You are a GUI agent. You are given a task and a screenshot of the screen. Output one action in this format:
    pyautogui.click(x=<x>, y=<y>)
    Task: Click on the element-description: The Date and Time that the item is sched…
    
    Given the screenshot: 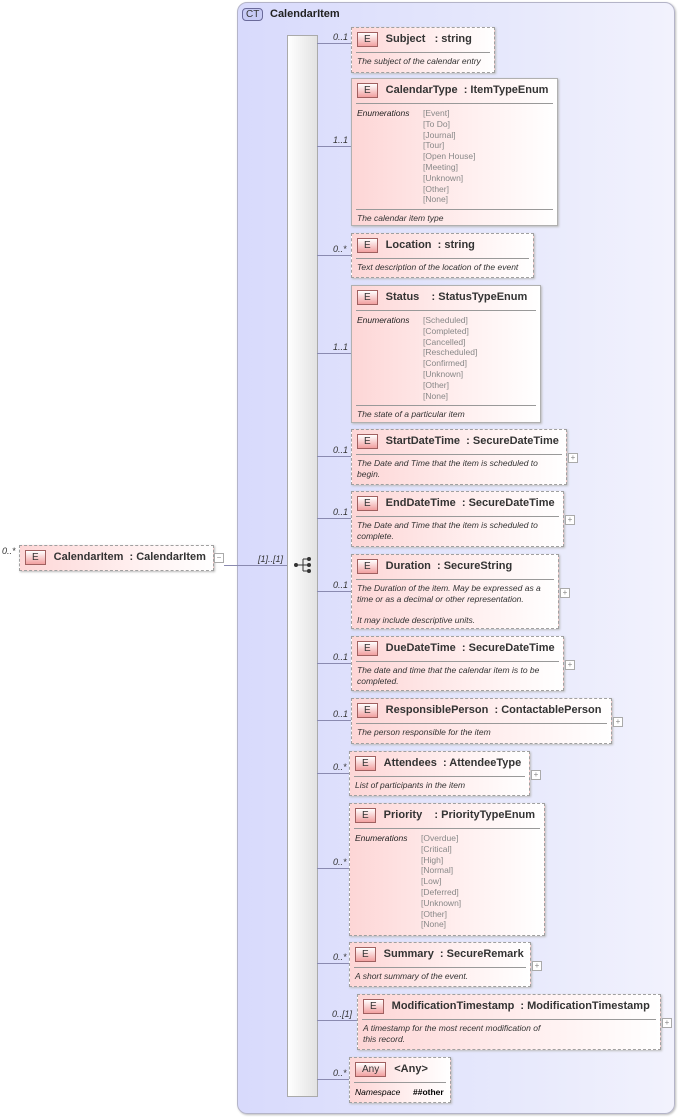 What is the action you would take?
    pyautogui.click(x=447, y=468)
    